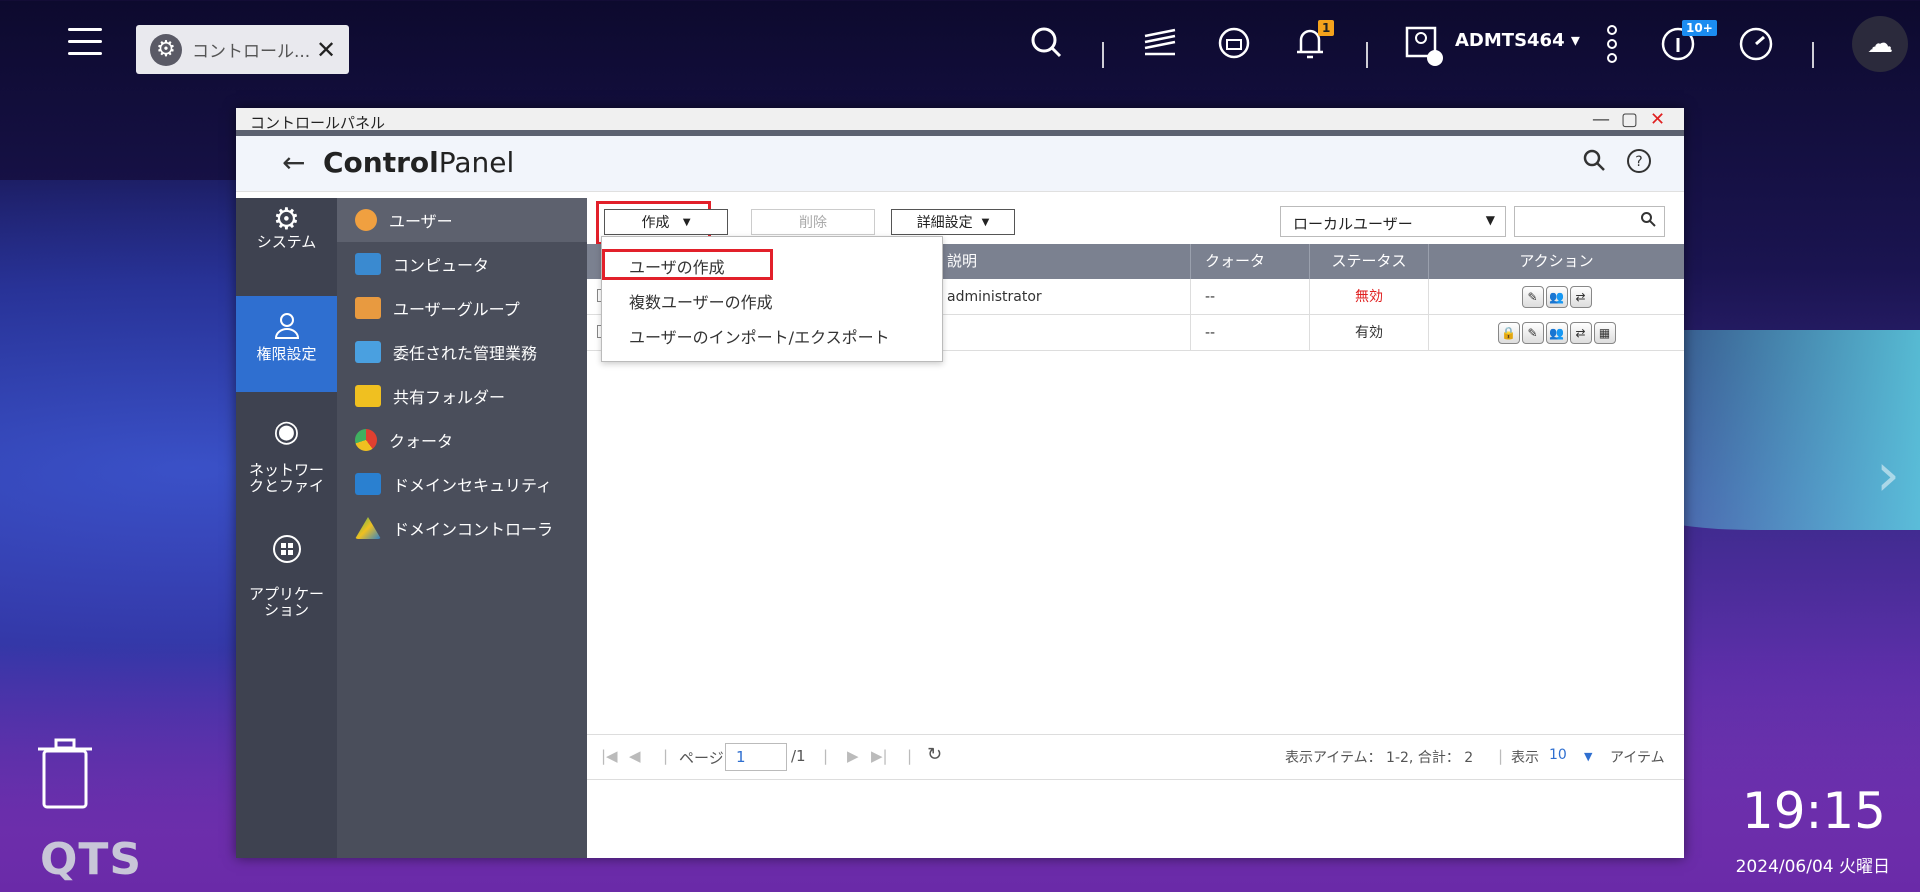 This screenshot has height=892, width=1920. Describe the element at coordinates (879, 756) in the screenshot. I see `last-page-icon: ▶|` at that location.